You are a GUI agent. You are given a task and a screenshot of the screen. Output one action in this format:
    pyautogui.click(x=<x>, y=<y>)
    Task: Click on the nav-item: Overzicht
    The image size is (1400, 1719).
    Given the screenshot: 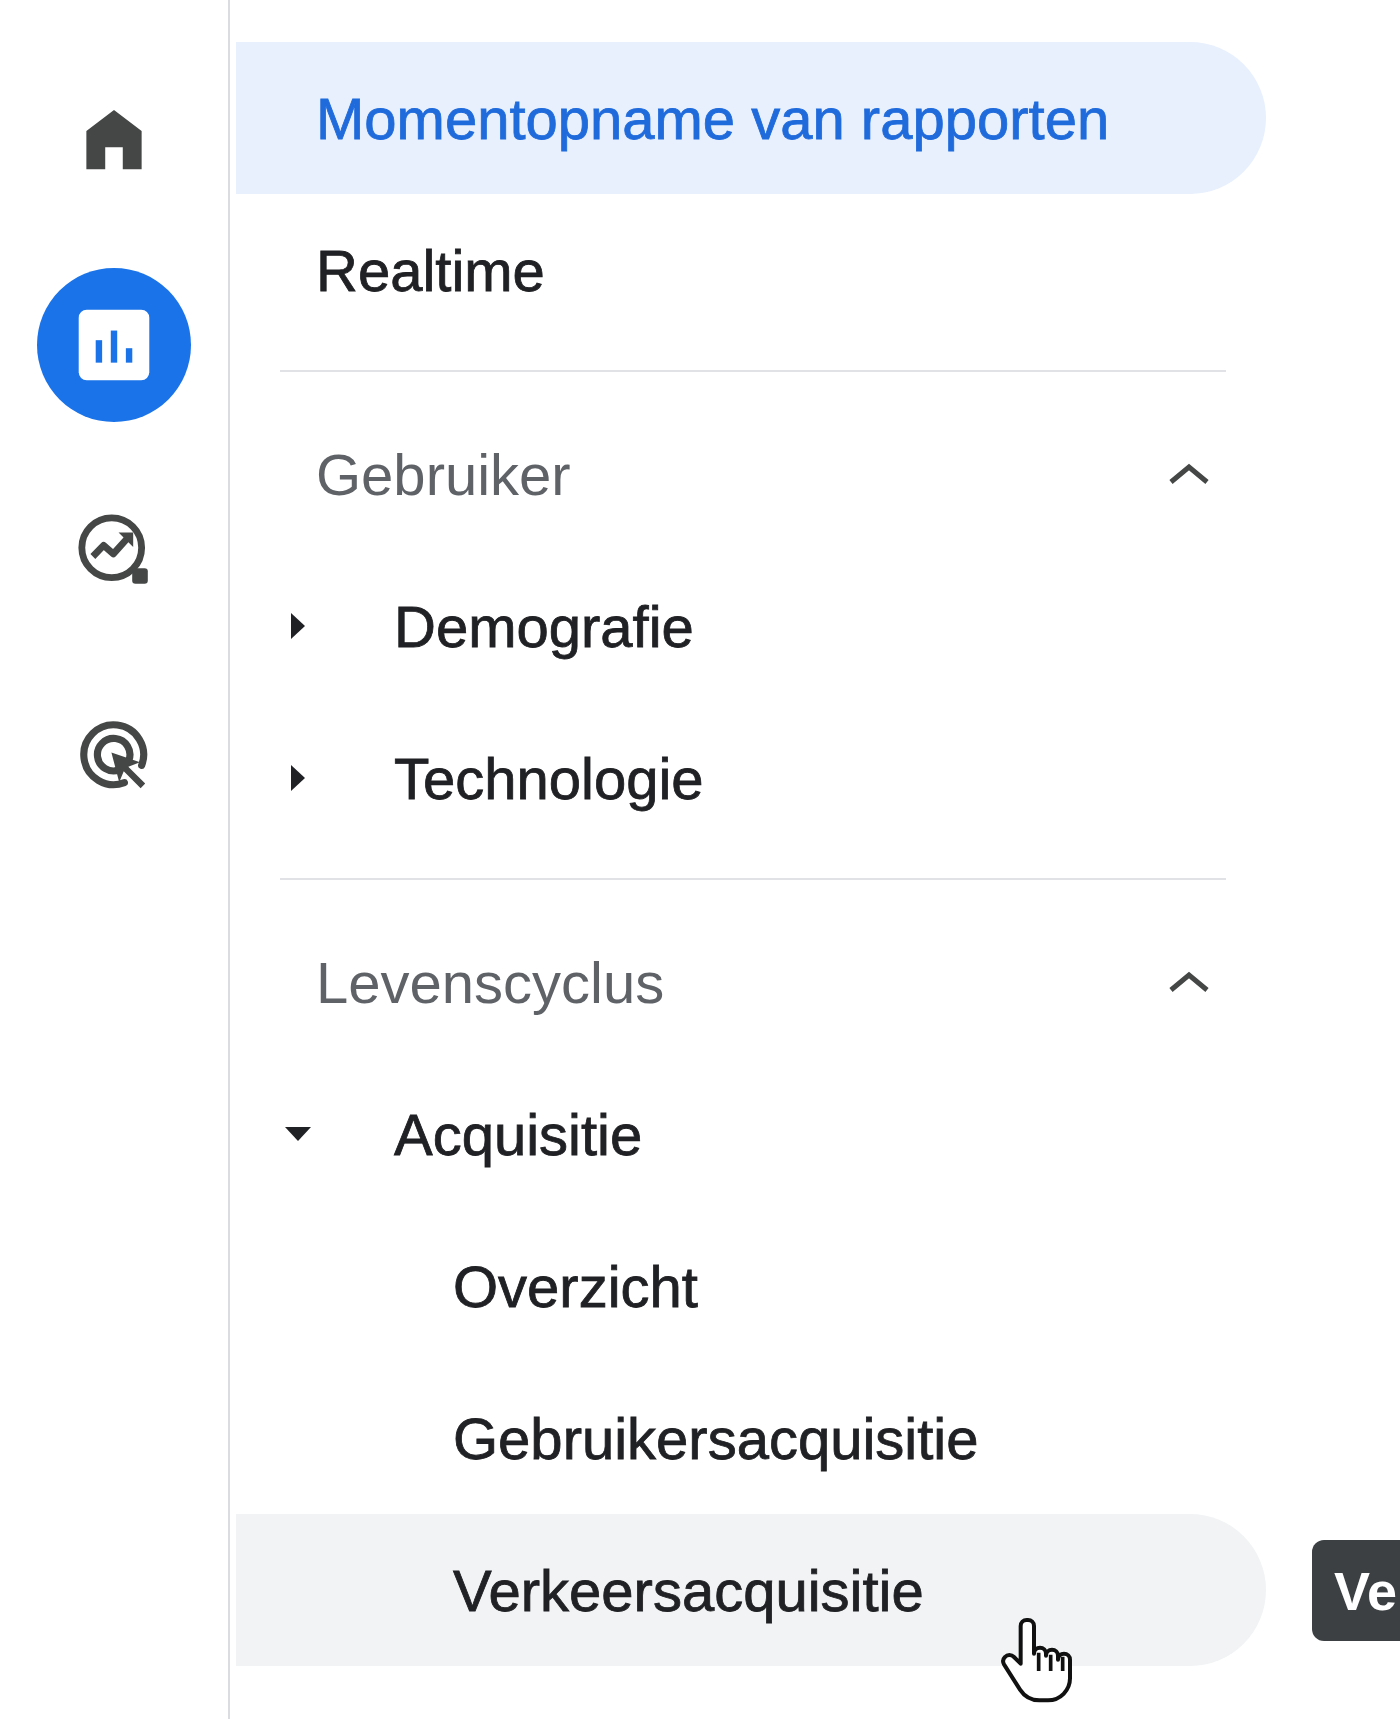 What is the action you would take?
    pyautogui.click(x=751, y=1286)
    